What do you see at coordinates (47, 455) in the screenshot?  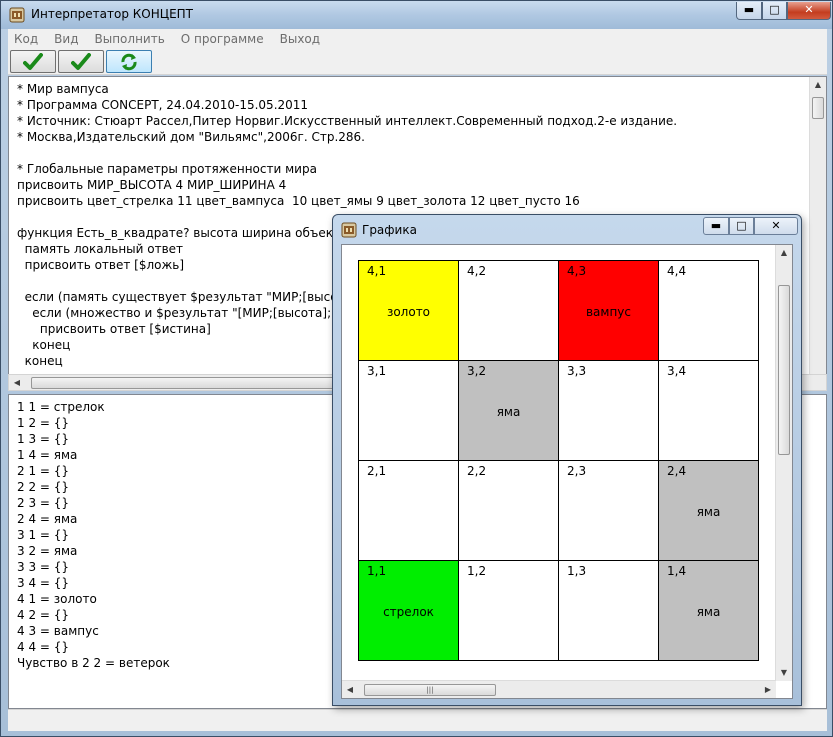 I see `output-line: 1 4 = яма` at bounding box center [47, 455].